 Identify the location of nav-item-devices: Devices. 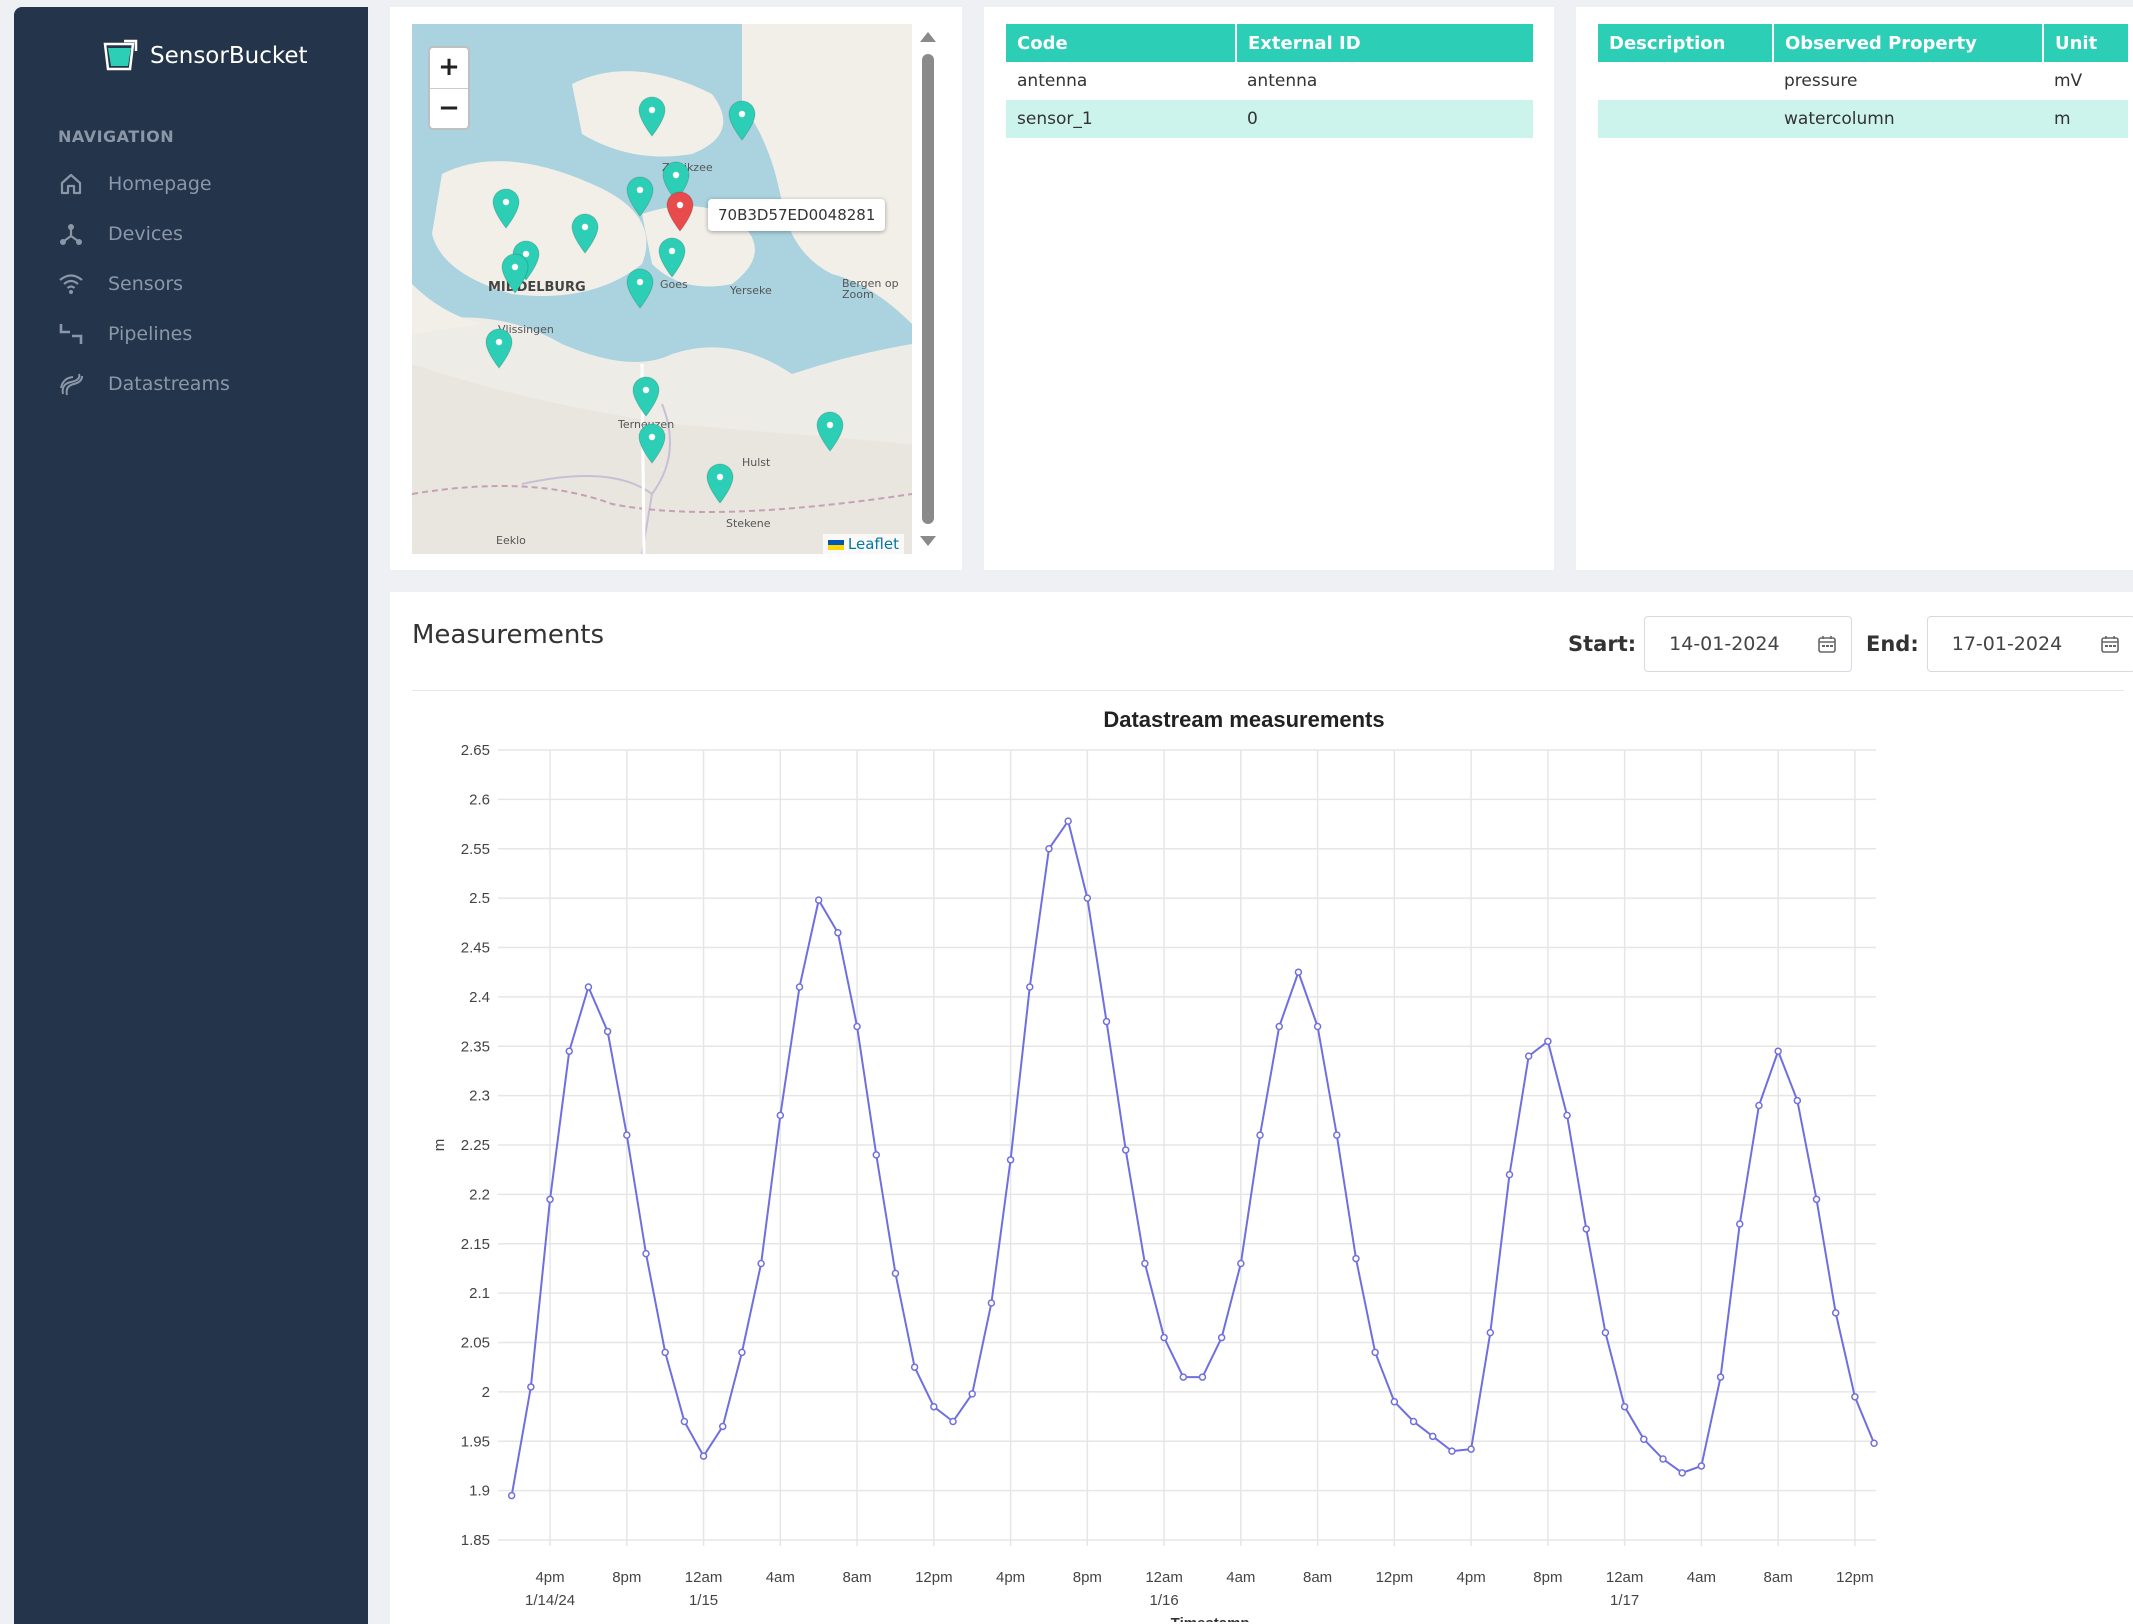
(204, 234).